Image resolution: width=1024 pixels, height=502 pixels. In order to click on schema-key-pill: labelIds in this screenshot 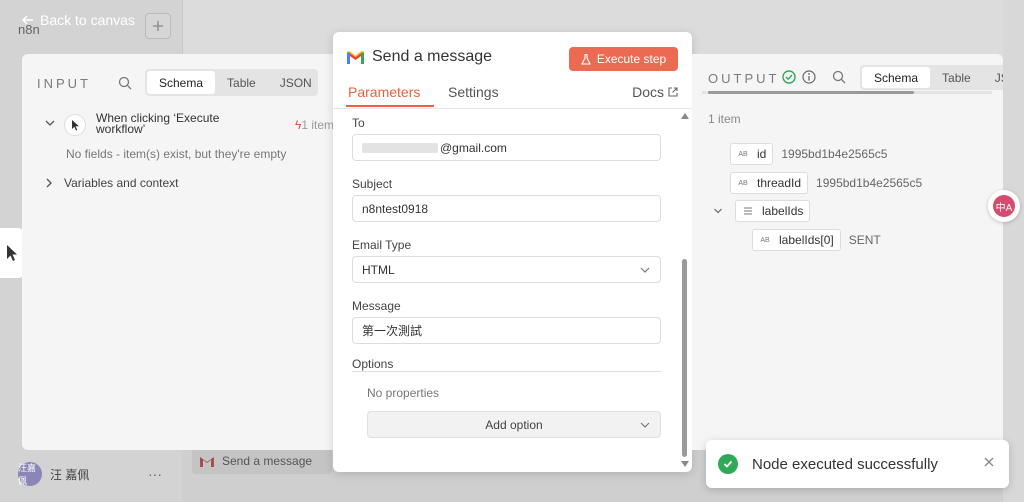, I will do `click(773, 211)`.